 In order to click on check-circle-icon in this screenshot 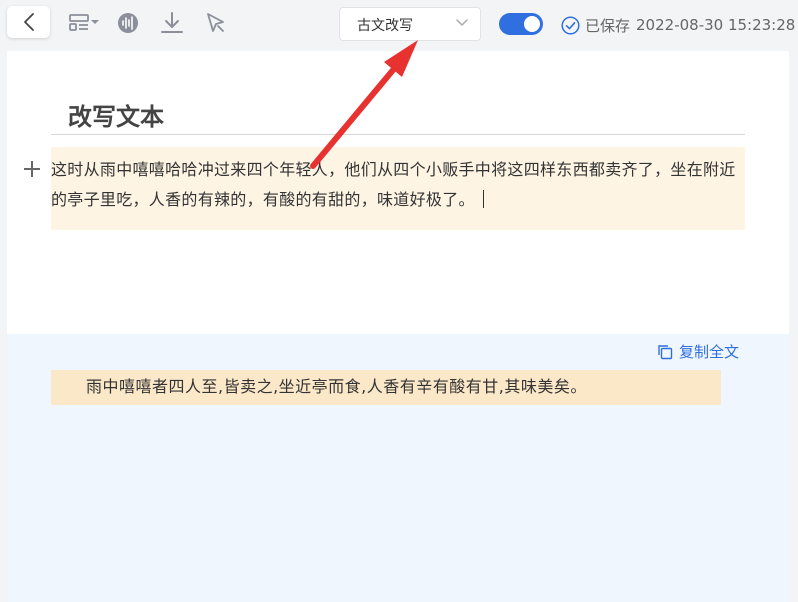, I will do `click(570, 25)`.